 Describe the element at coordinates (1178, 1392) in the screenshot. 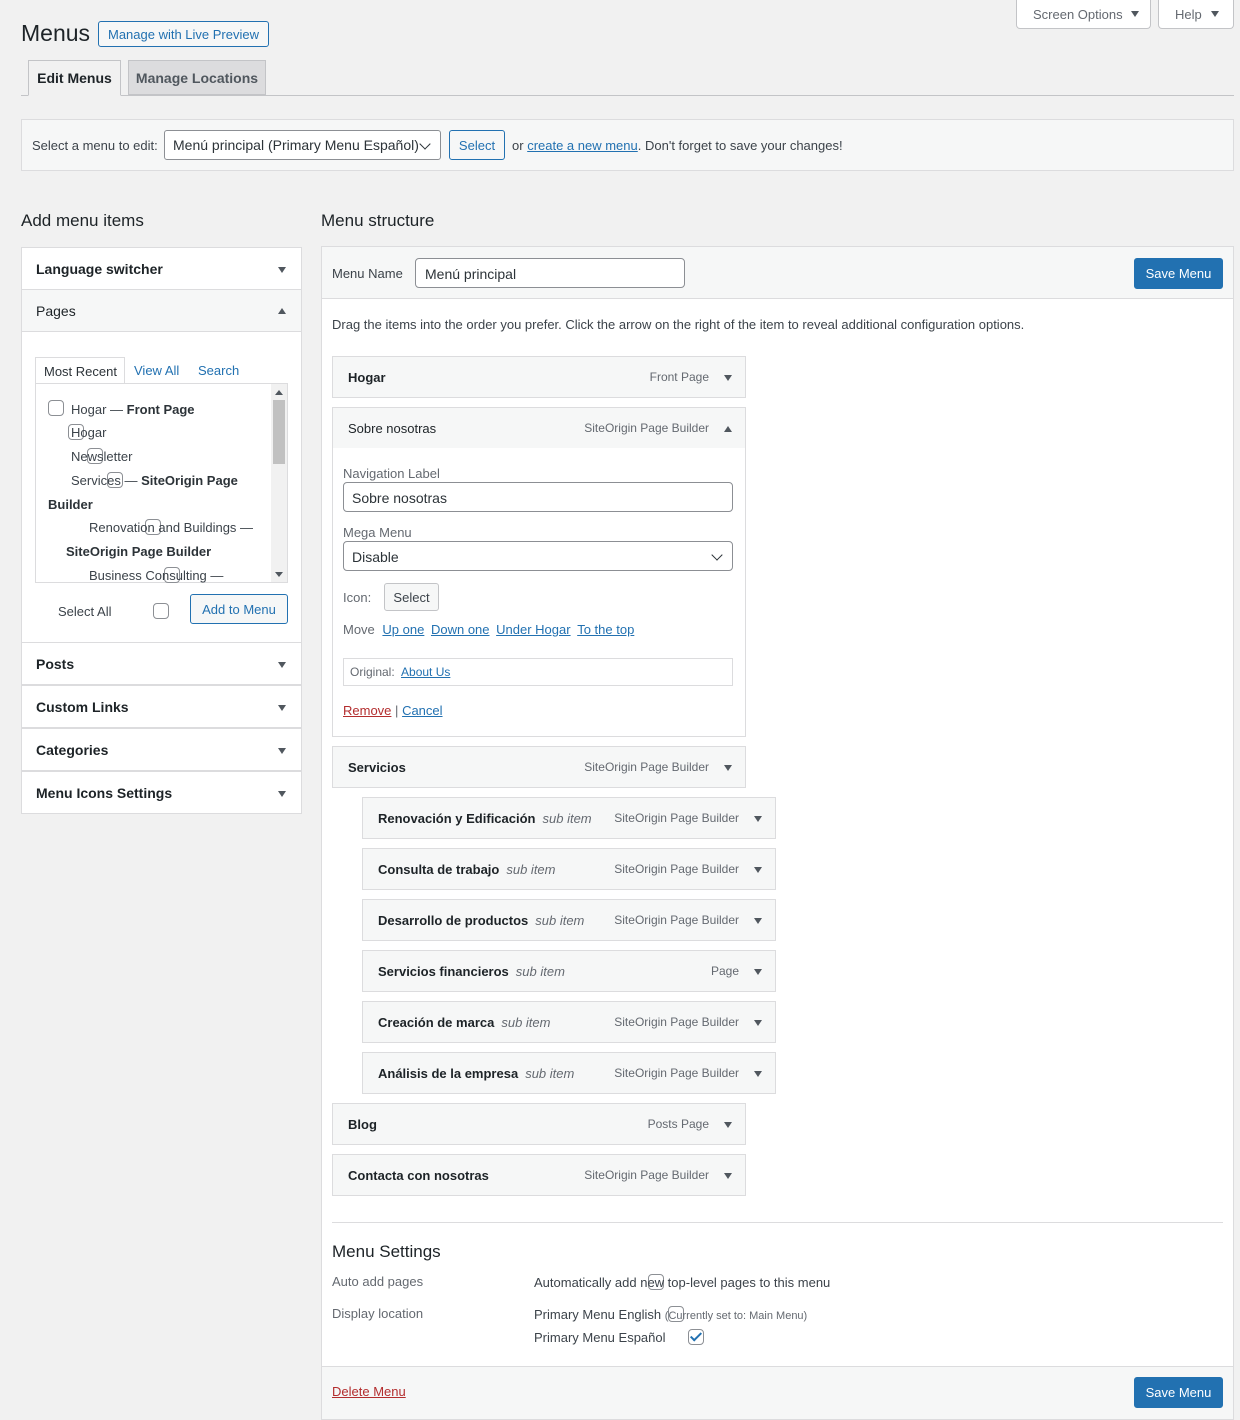

I see `save-menu-button-bottom: Save Menu` at that location.